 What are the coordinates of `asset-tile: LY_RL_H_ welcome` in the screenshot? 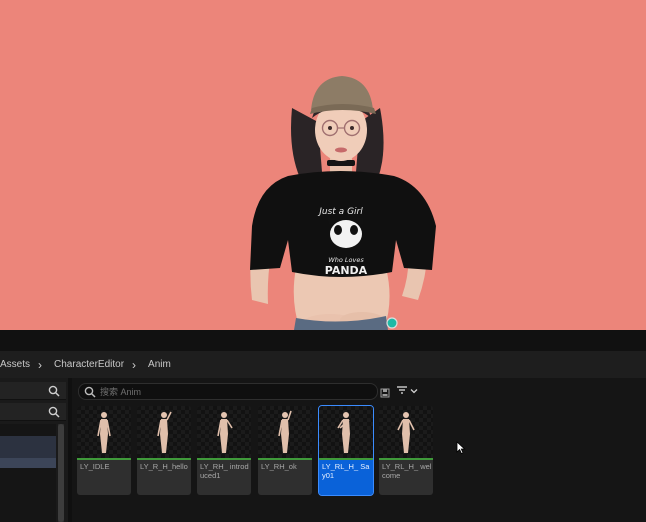 It's located at (406, 450).